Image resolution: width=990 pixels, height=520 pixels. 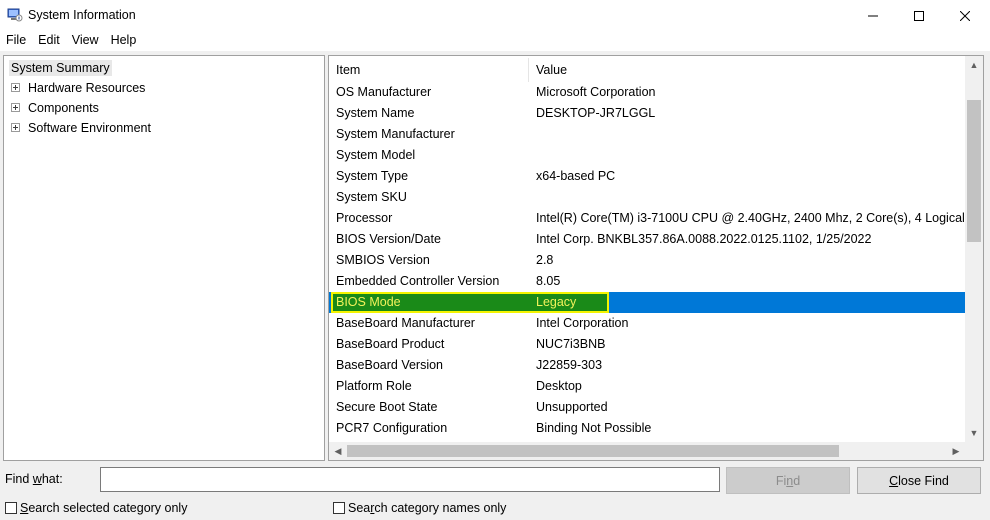 I want to click on cell-value: DESKTOP-JR7LGGL, so click(x=596, y=113).